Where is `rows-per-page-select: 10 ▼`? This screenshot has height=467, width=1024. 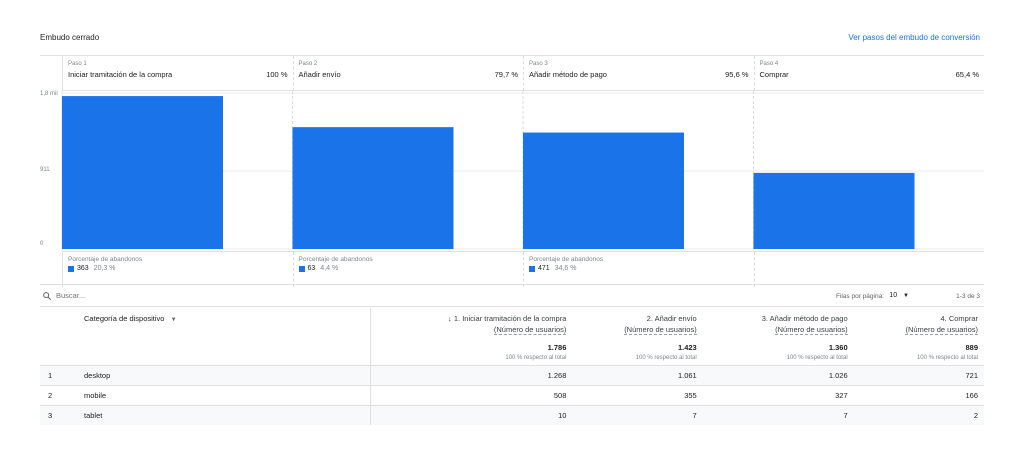
rows-per-page-select: 10 ▼ is located at coordinates (899, 295).